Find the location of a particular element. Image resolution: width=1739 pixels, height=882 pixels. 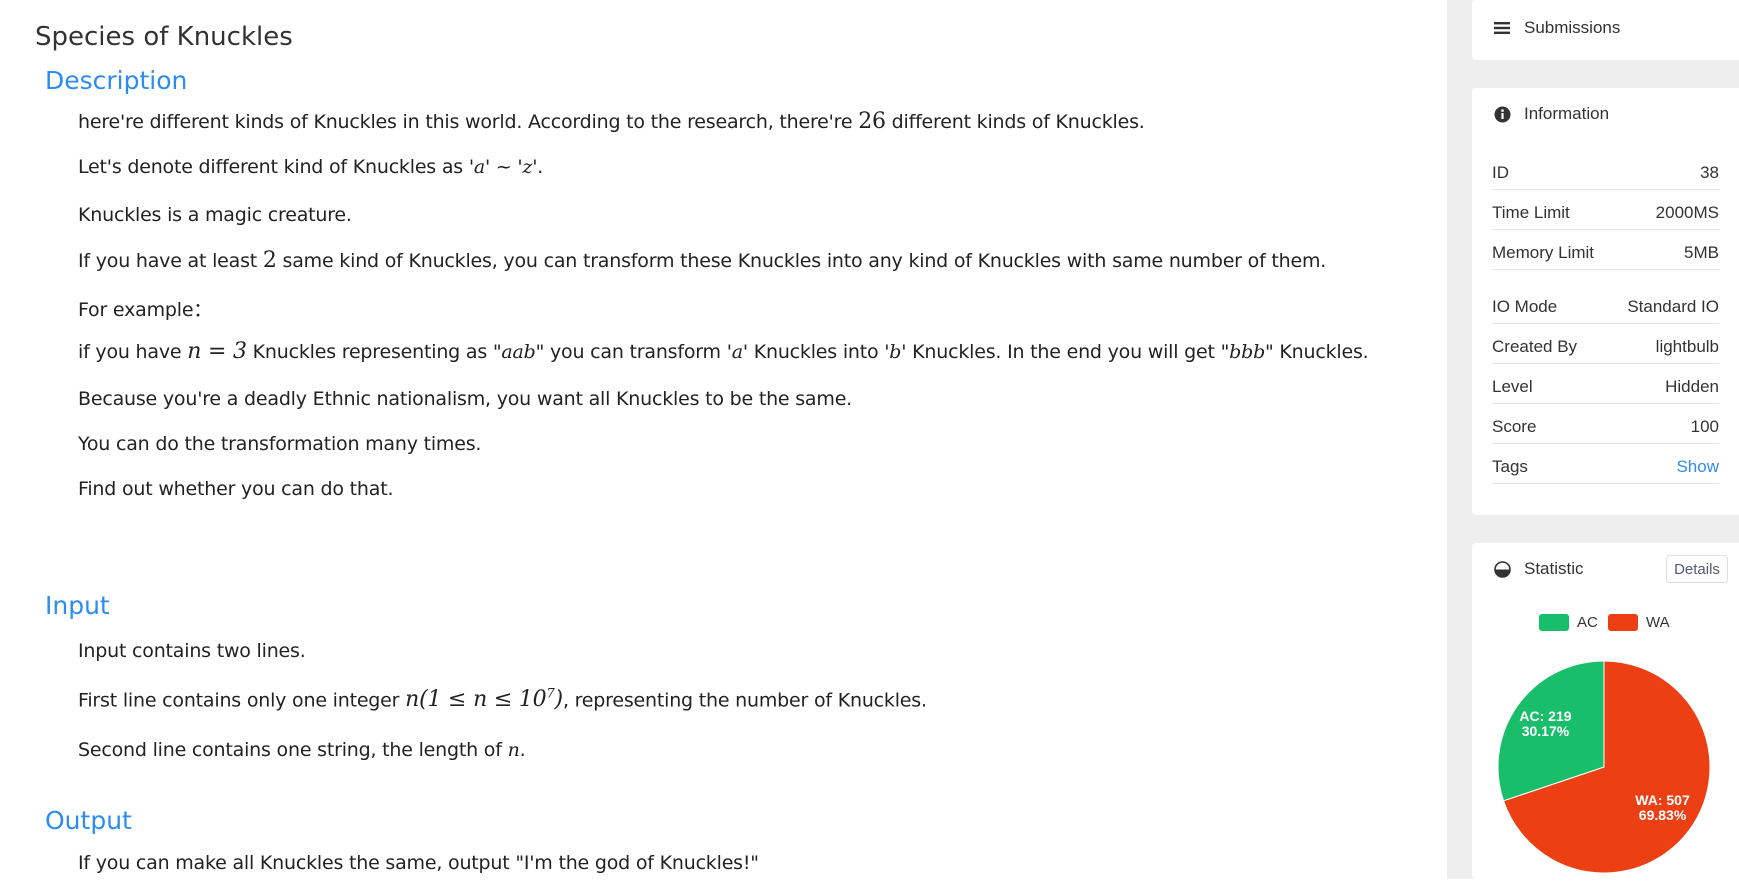

legend-item-ac: AC is located at coordinates (1568, 622).